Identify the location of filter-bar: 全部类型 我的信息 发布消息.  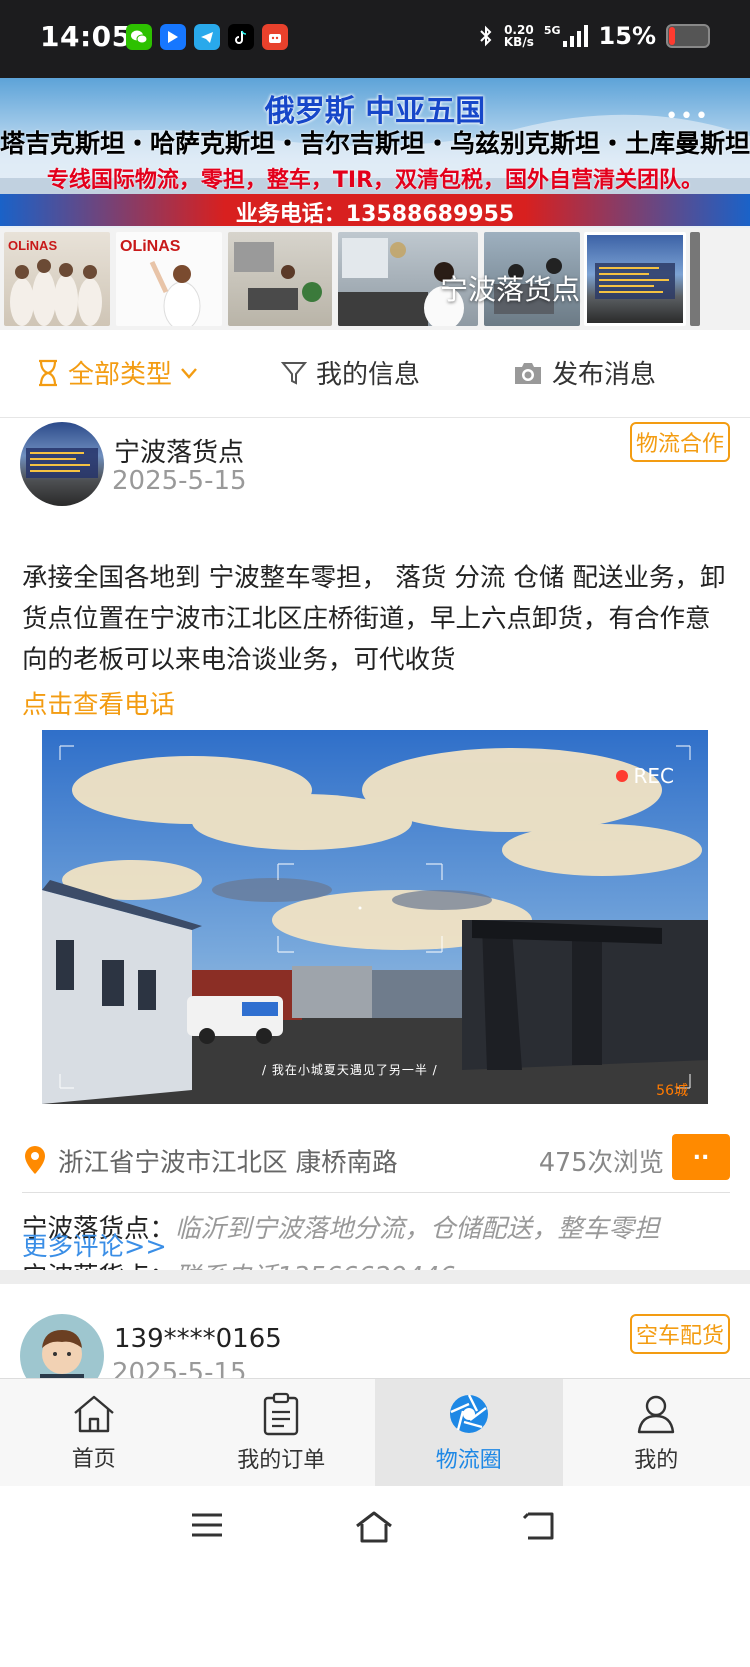
(375, 374).